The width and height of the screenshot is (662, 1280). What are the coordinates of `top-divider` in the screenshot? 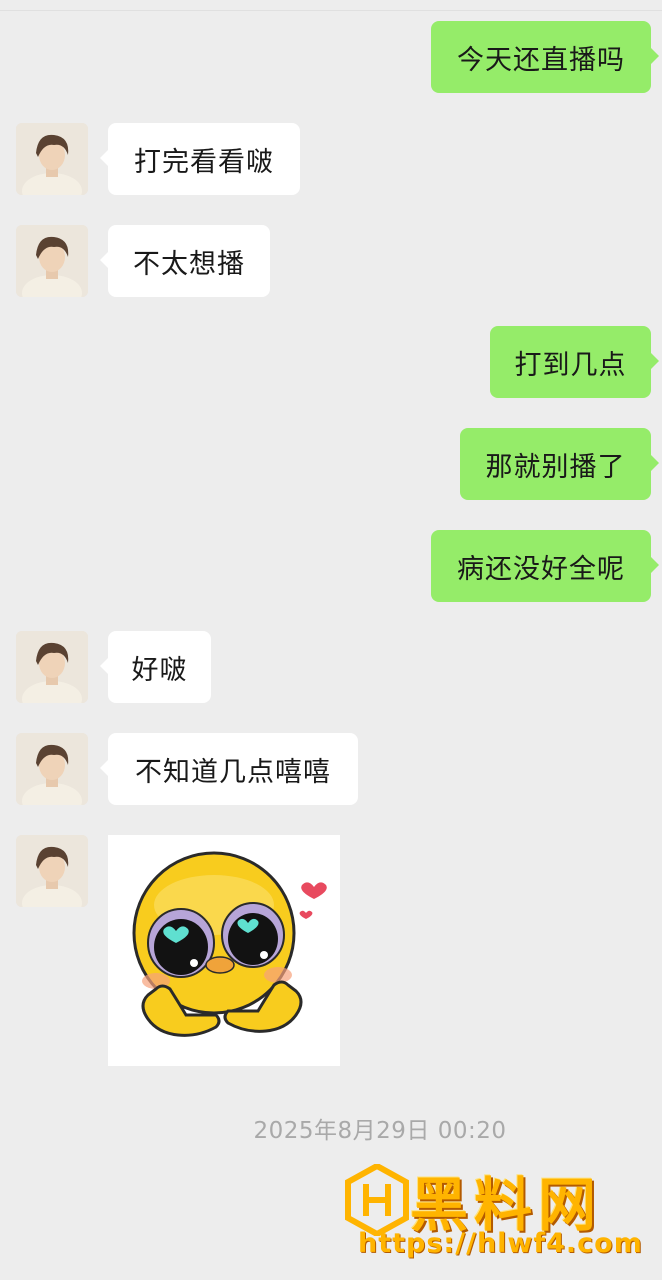 It's located at (331, 10).